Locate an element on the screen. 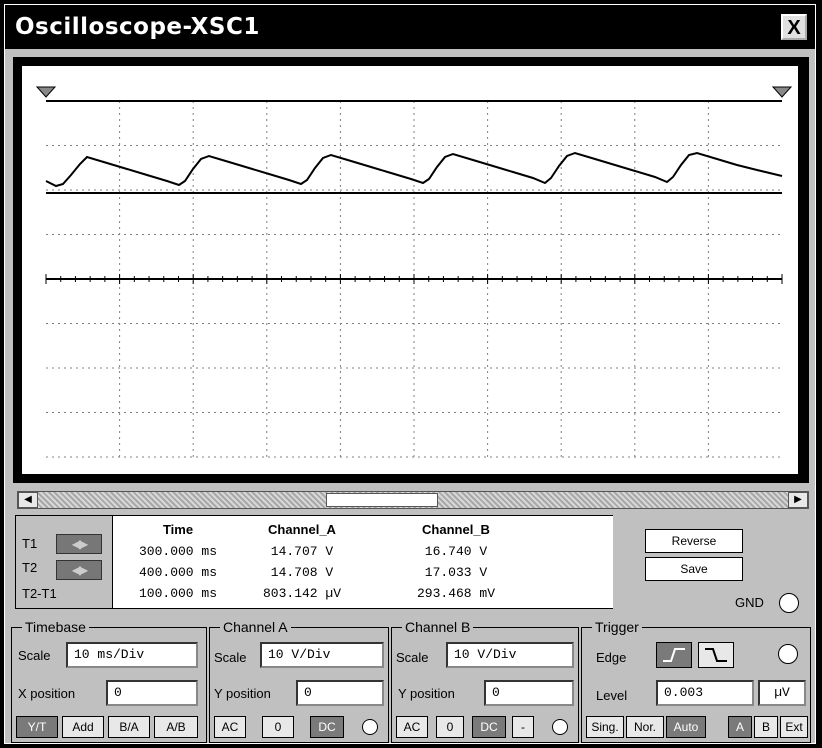 Image resolution: width=822 pixels, height=748 pixels. delta-time: 100.000 ms is located at coordinates (177, 593).